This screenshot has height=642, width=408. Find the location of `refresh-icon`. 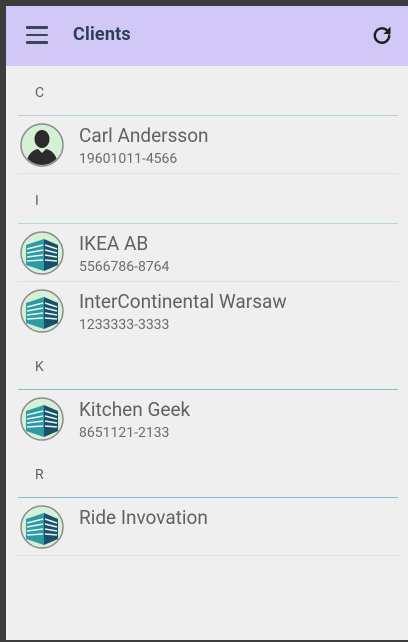

refresh-icon is located at coordinates (382, 36).